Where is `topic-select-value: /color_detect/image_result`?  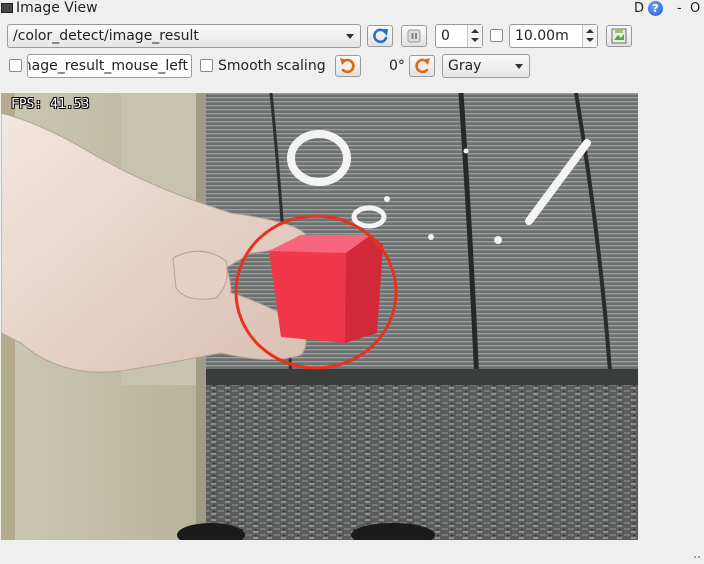 topic-select-value: /color_detect/image_result is located at coordinates (106, 36).